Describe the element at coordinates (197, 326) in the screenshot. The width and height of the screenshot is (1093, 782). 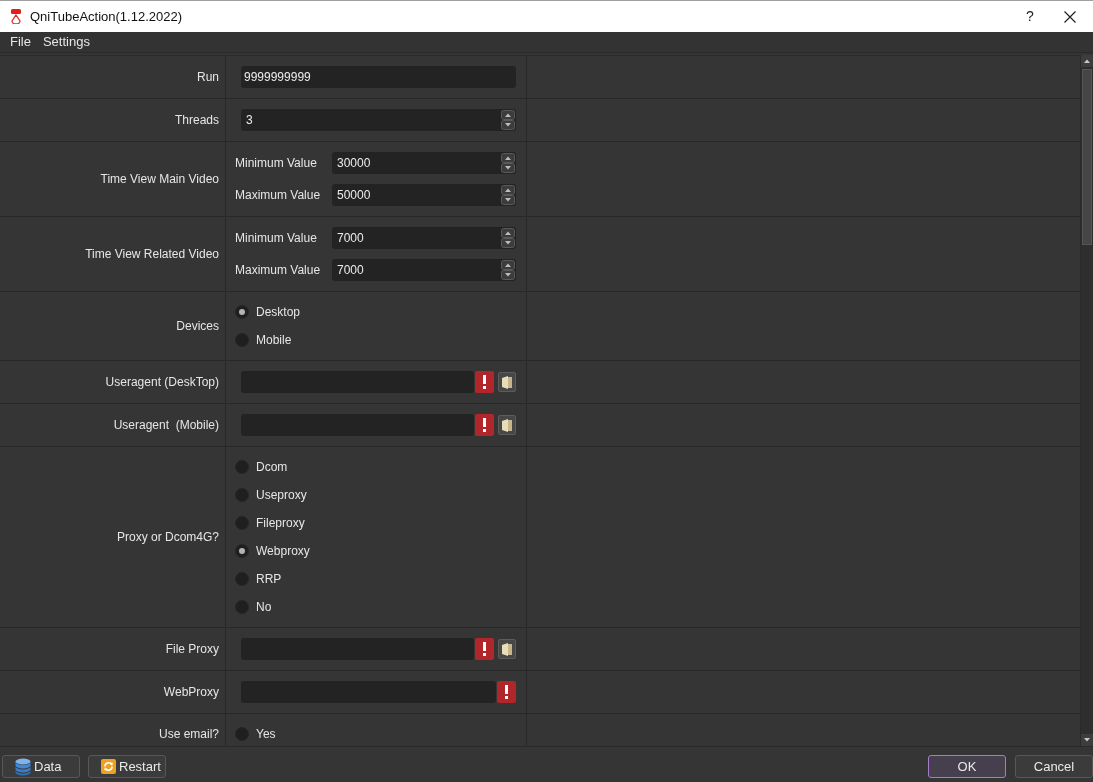
I see `field-label: Devices` at that location.